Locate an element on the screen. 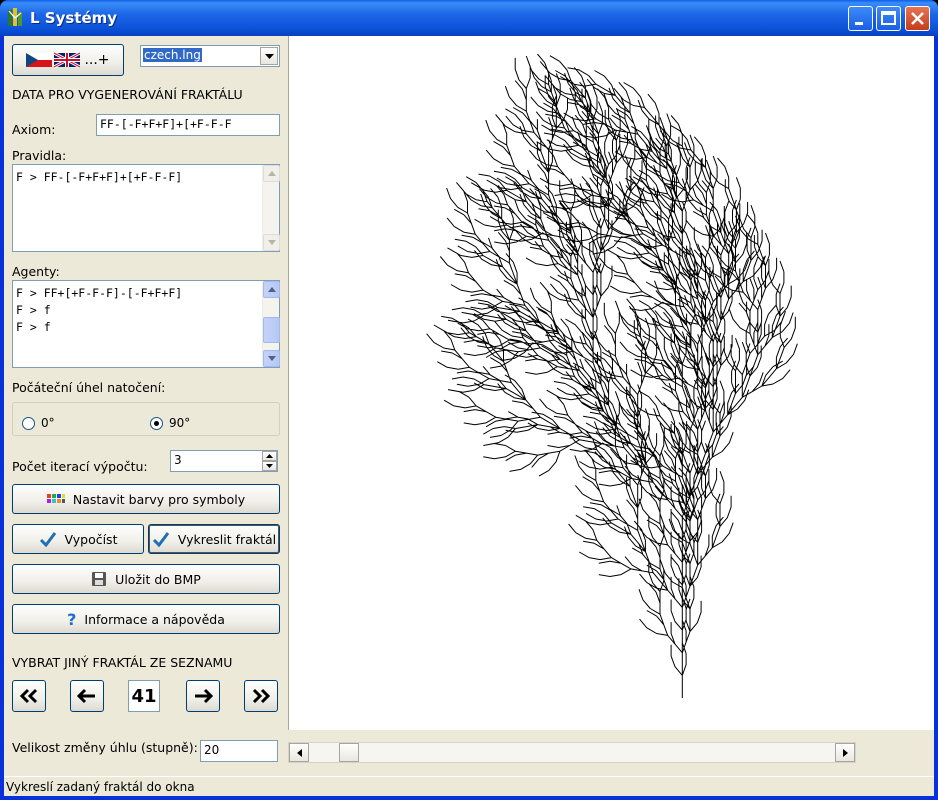 The height and width of the screenshot is (800, 938). language-button-label: ...+ is located at coordinates (97, 60).